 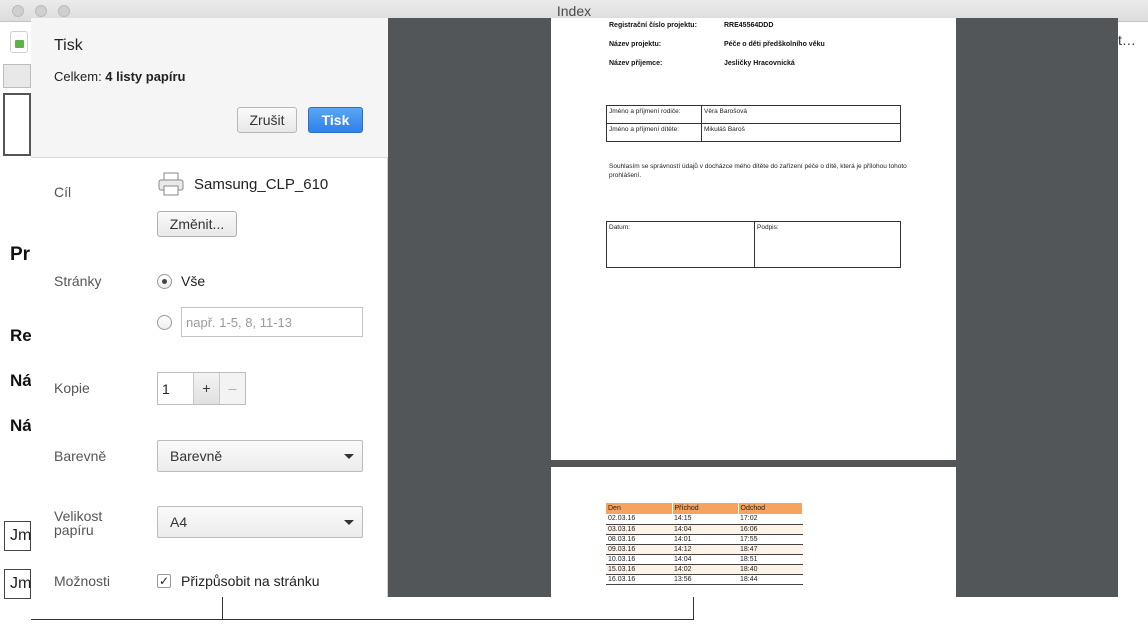 I want to click on pages-all-label: Vše, so click(x=193, y=281).